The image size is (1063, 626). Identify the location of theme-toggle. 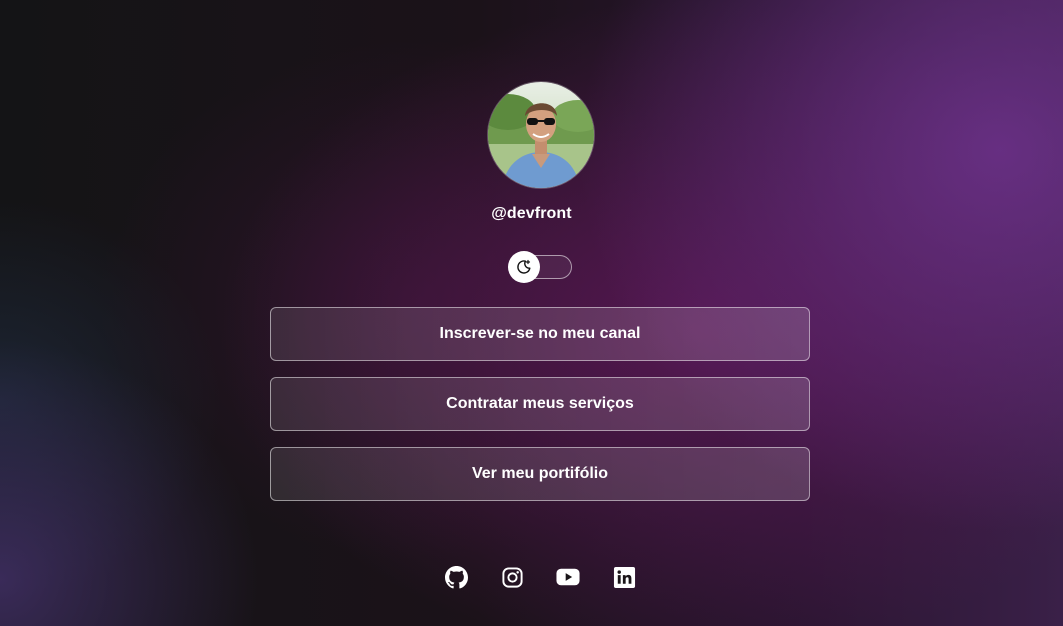
(540, 267).